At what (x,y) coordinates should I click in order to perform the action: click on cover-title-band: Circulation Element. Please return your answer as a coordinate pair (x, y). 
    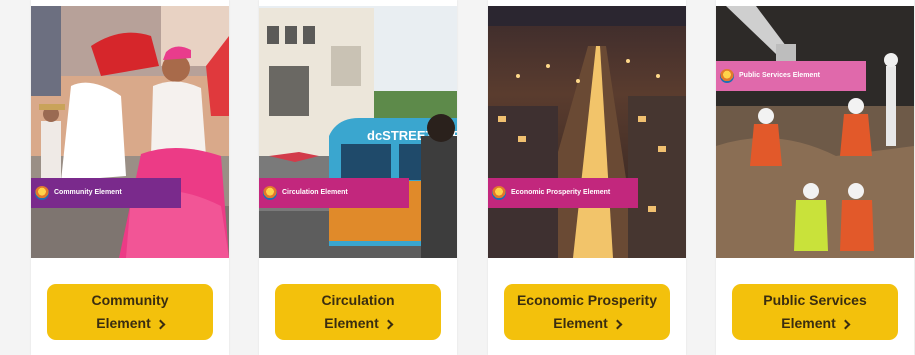
    Looking at the image, I should click on (334, 193).